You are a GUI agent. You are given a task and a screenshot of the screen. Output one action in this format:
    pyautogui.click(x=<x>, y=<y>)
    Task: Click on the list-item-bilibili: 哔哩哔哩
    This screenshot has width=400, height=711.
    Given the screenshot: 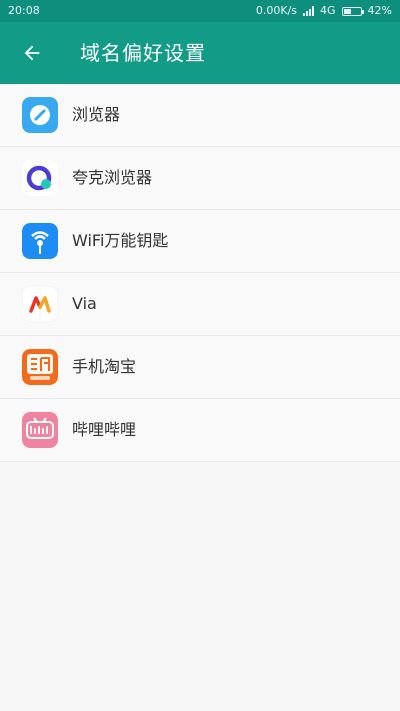 What is the action you would take?
    pyautogui.click(x=200, y=430)
    